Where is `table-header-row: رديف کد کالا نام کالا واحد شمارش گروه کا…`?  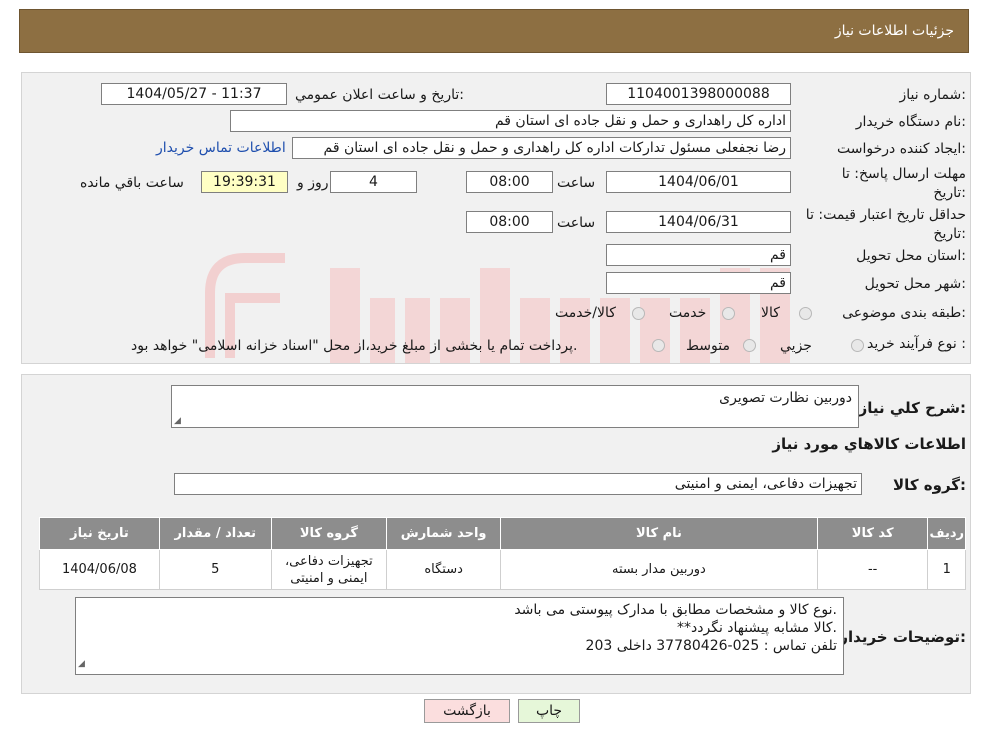
table-header-row: رديف کد کالا نام کالا واحد شمارش گروه کا… is located at coordinates (502, 533).